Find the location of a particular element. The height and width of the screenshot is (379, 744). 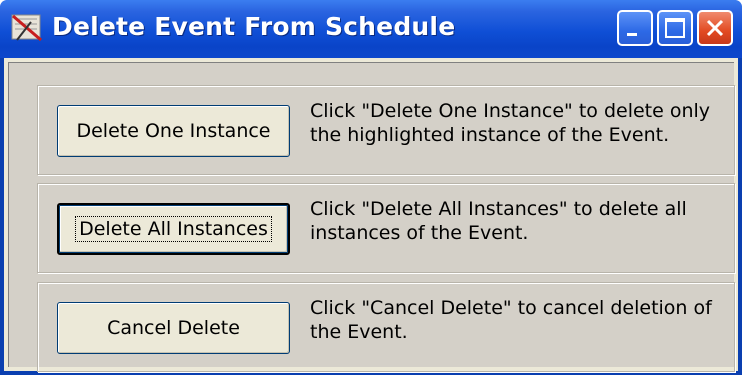

maximize-icon is located at coordinates (675, 28).